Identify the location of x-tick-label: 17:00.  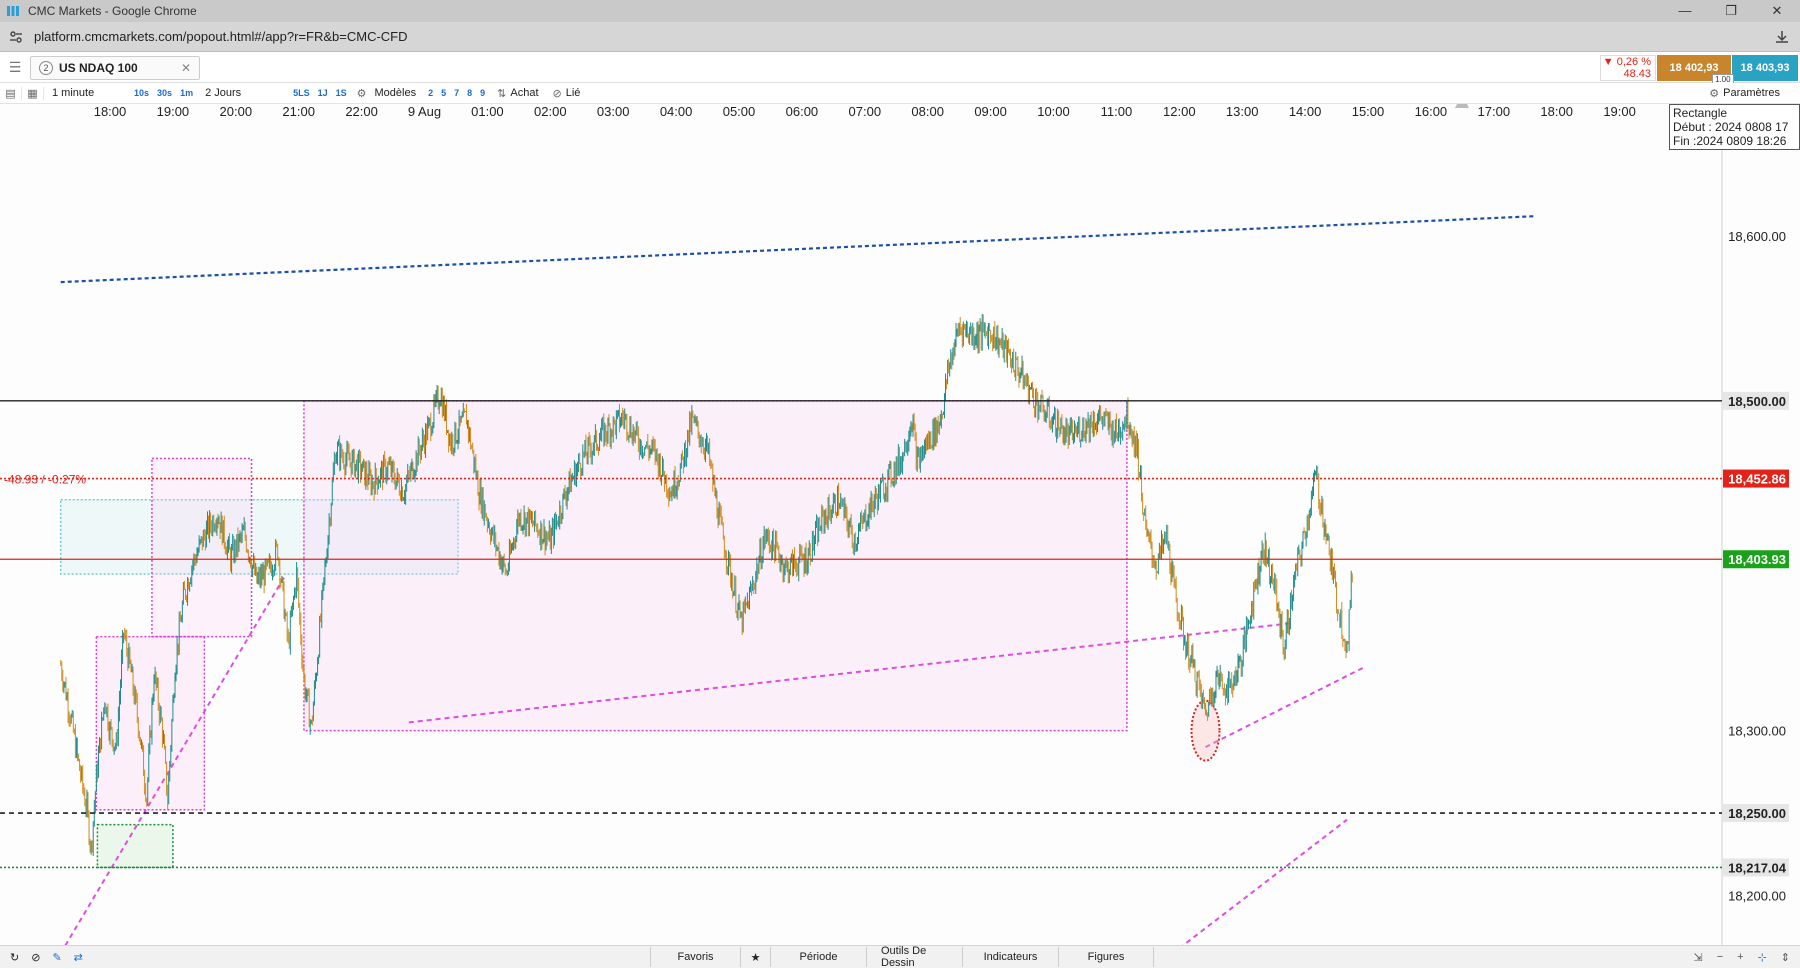
(1494, 111).